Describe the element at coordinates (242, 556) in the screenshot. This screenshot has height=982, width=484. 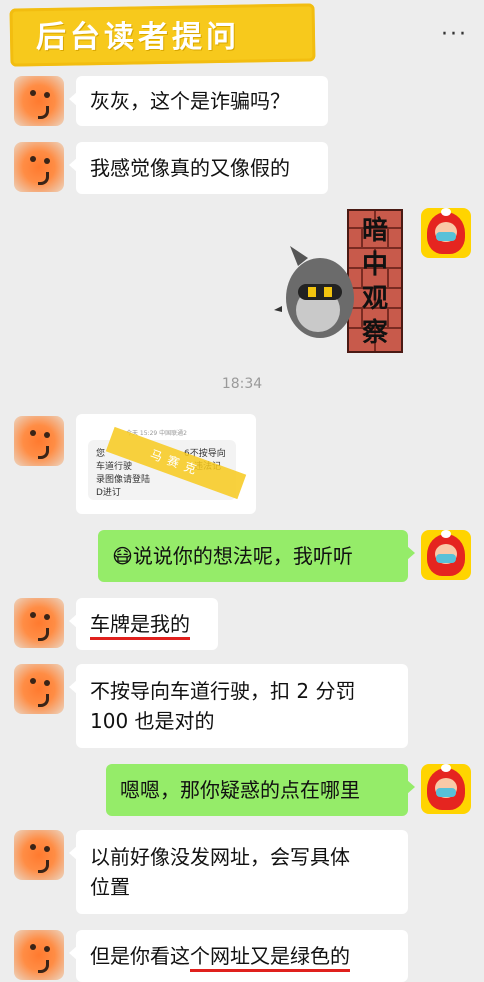
I see `message-text: 说说你的想法呢，我听听` at that location.